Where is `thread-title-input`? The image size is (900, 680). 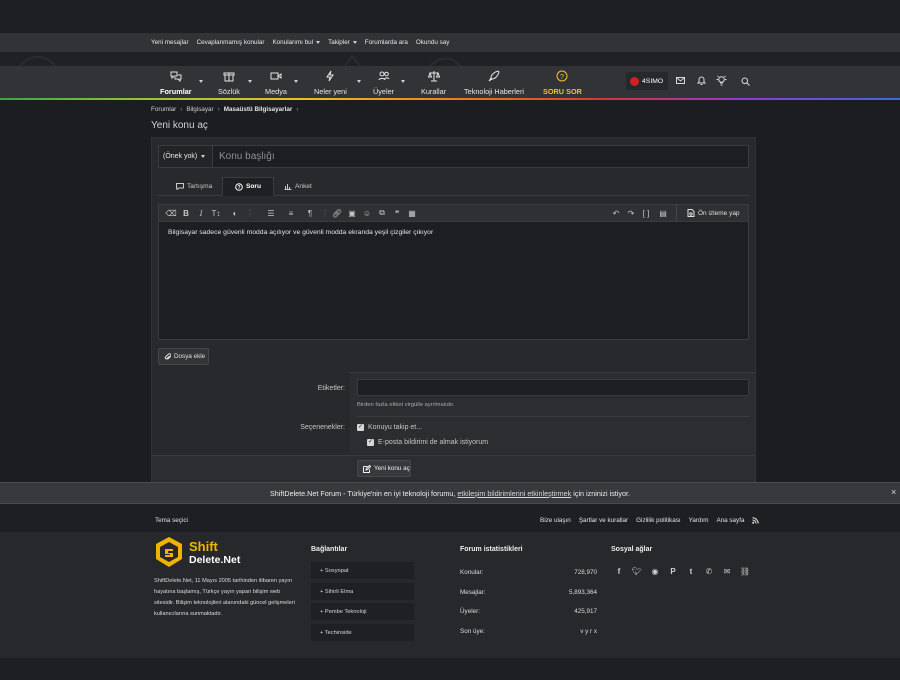 thread-title-input is located at coordinates (480, 156).